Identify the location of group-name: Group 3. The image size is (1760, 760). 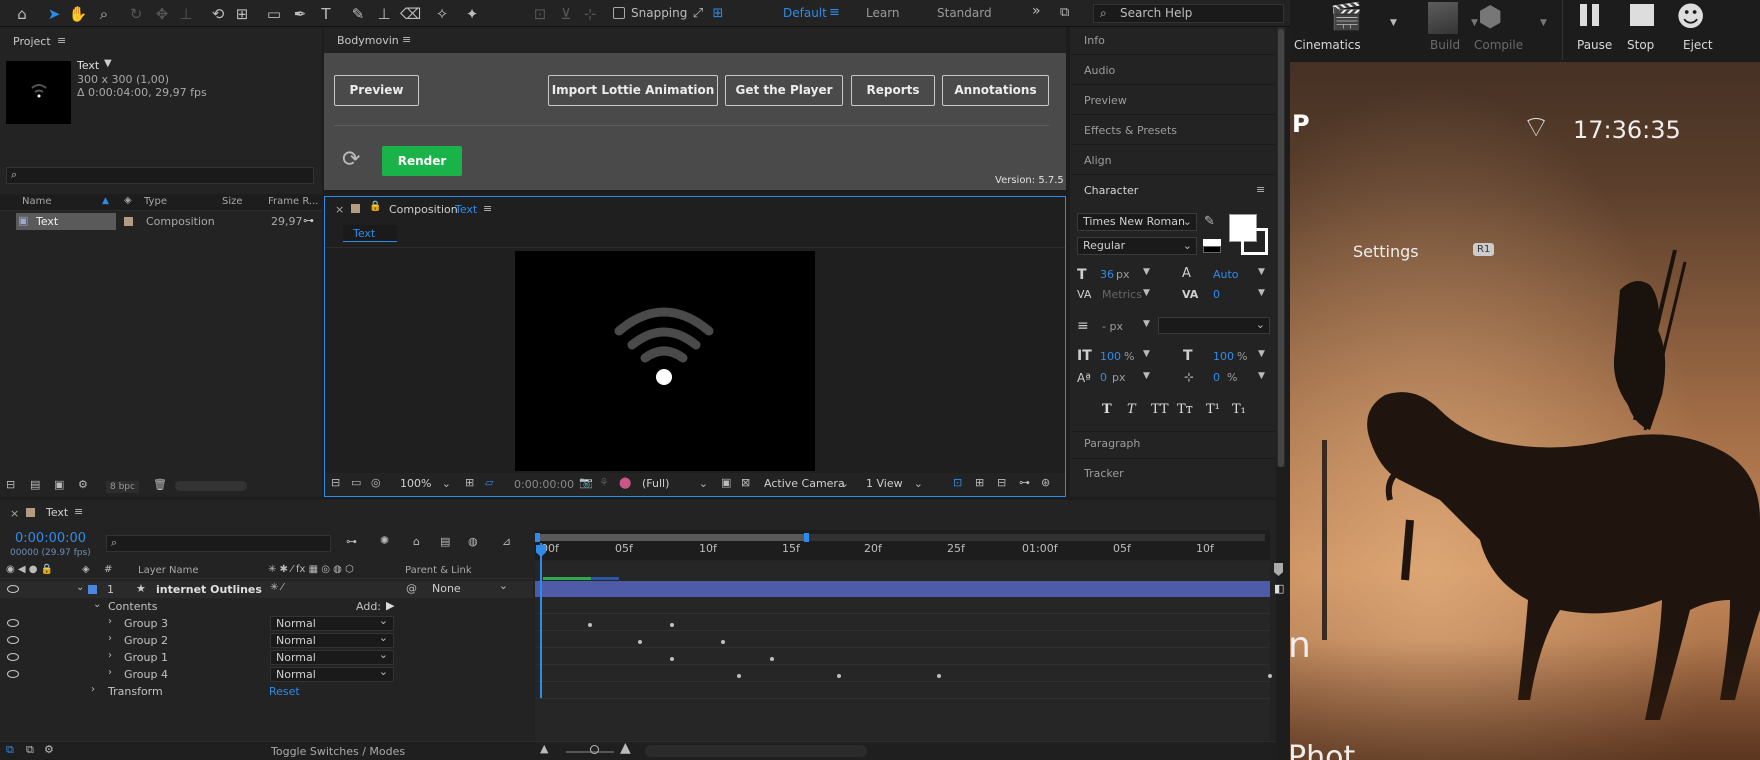
(146, 623).